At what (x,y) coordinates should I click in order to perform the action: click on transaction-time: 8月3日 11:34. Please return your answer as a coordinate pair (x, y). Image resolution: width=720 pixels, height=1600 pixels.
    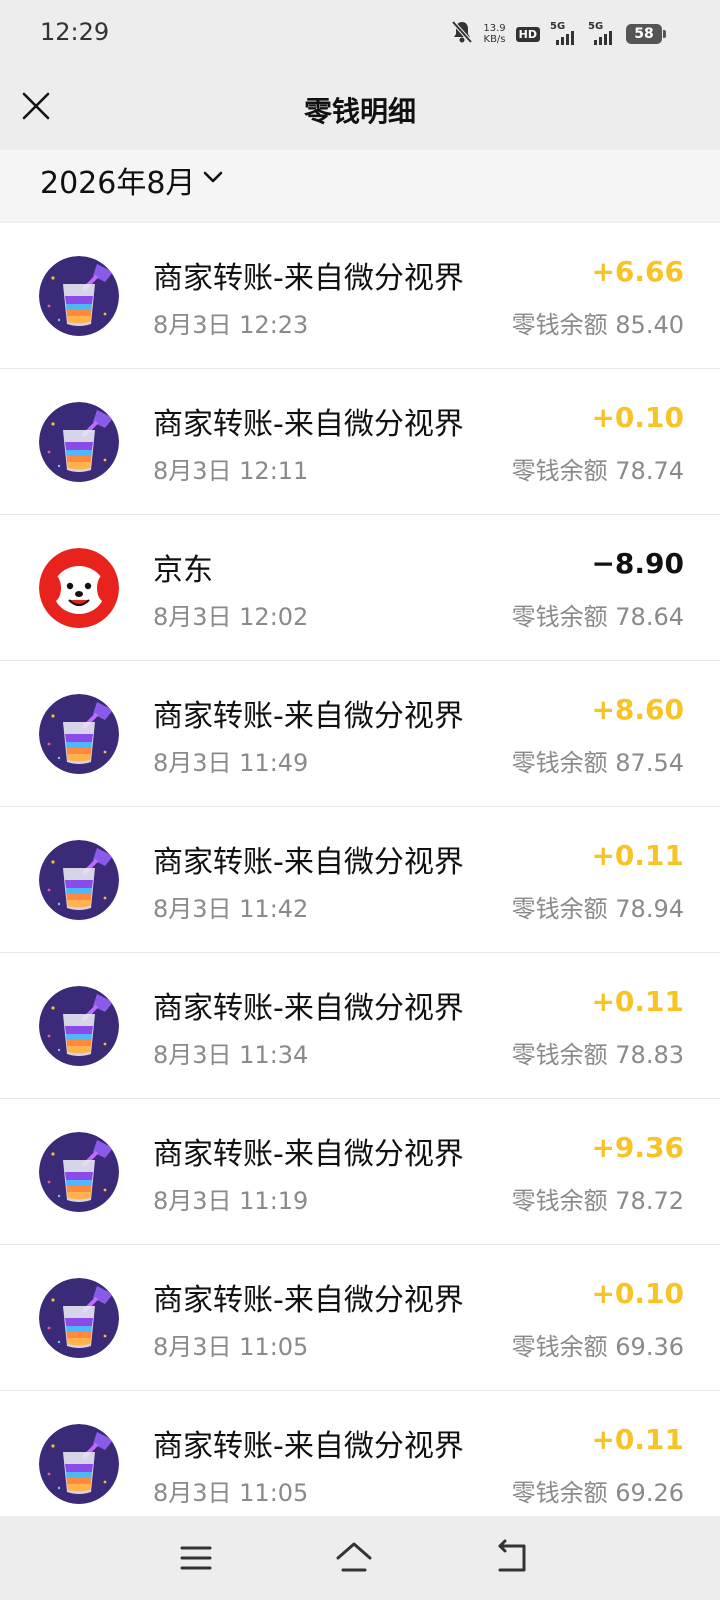
    Looking at the image, I should click on (231, 1055).